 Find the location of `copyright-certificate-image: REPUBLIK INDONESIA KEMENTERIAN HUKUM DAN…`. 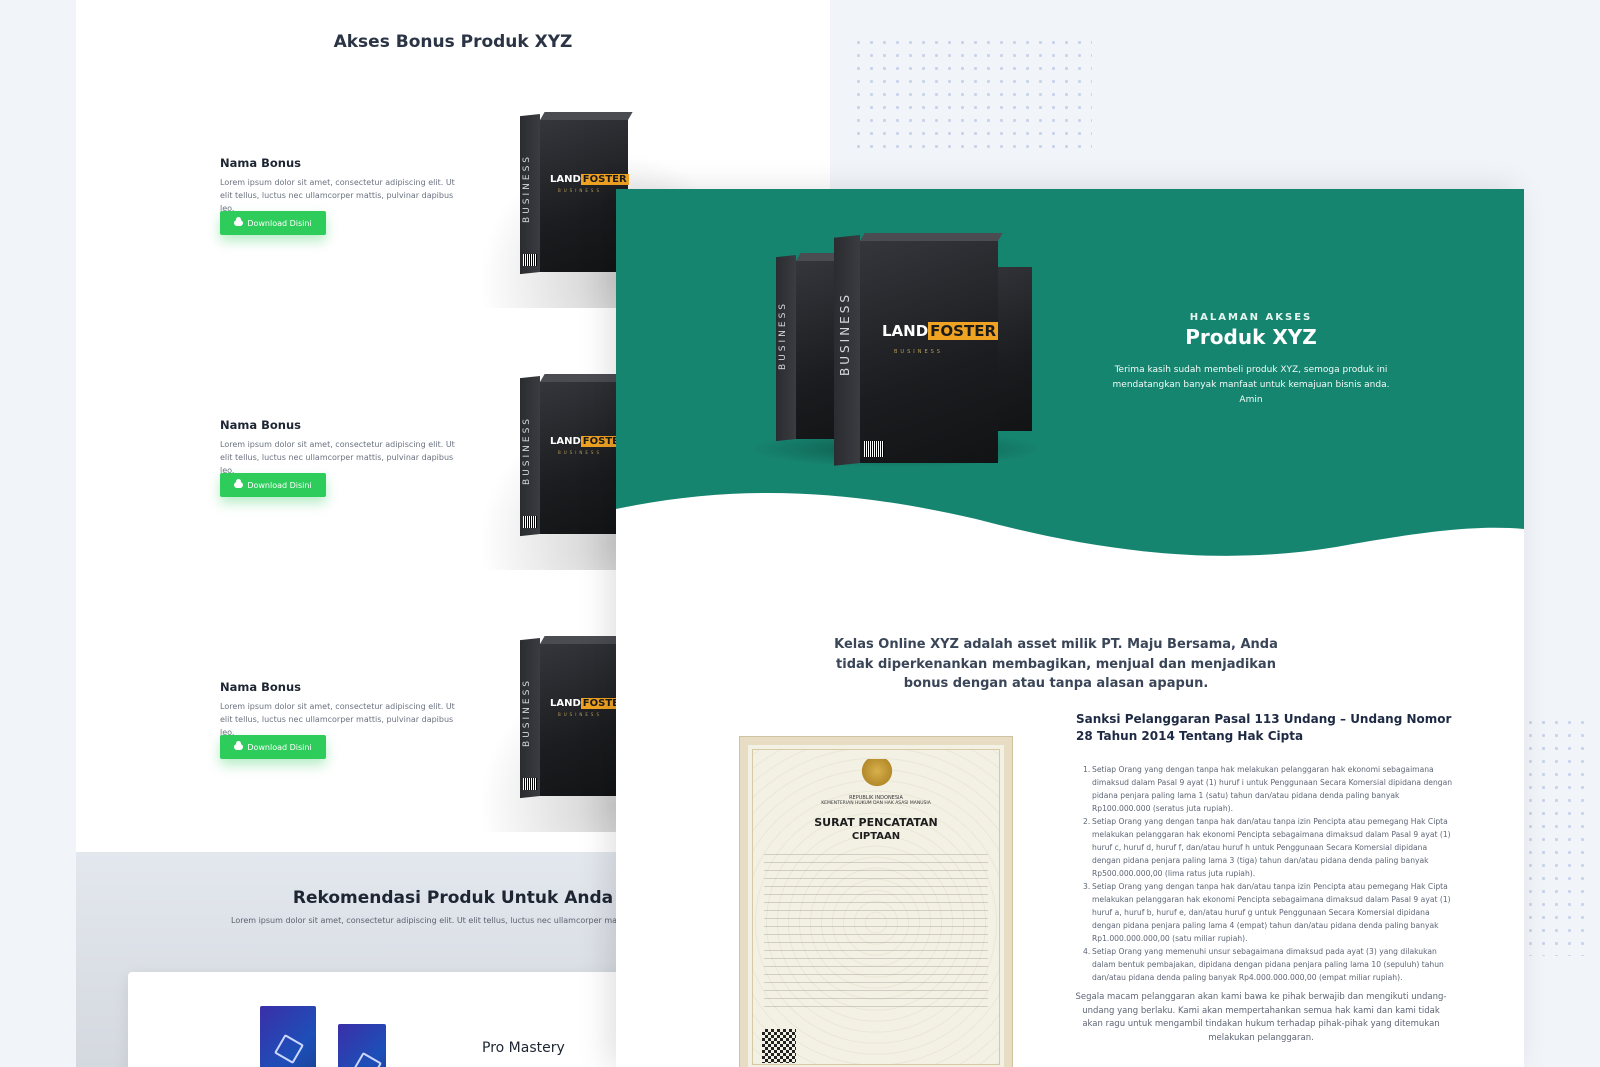

copyright-certificate-image: REPUBLIK INDONESIA KEMENTERIAN HUKUM DAN… is located at coordinates (876, 901).